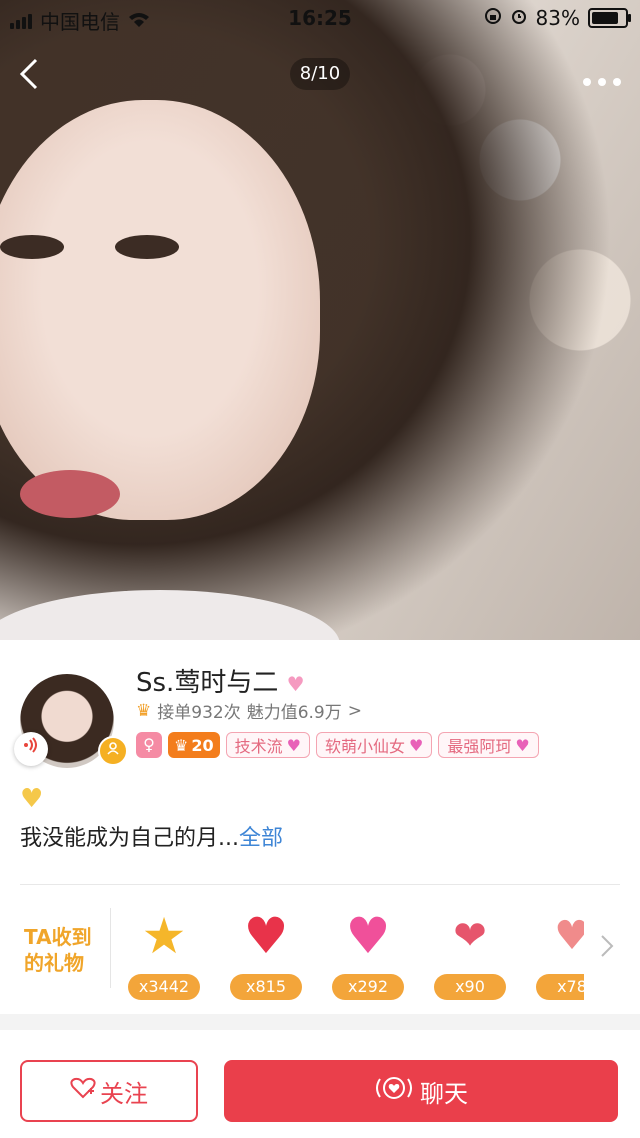 The image size is (640, 1138). What do you see at coordinates (58, 950) in the screenshot?
I see `gifts-title: TA收到的礼物` at bounding box center [58, 950].